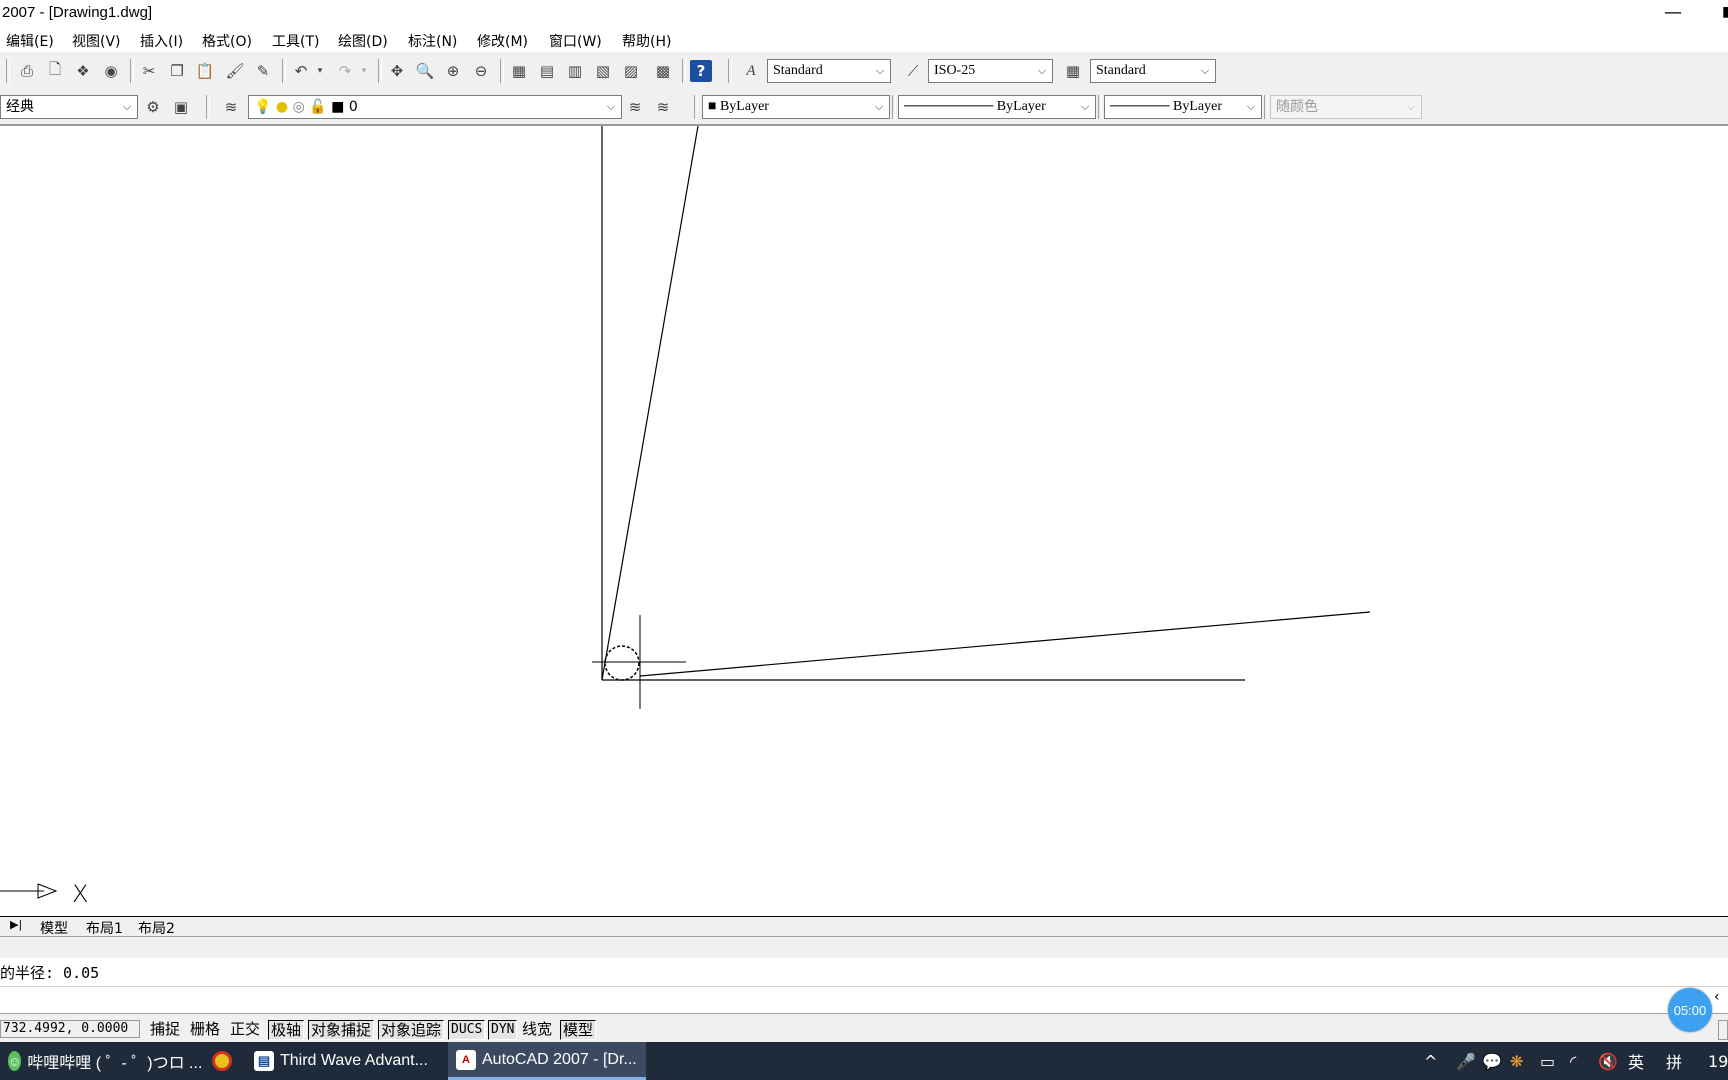  I want to click on workspace-settings-icon: ⚙, so click(153, 107).